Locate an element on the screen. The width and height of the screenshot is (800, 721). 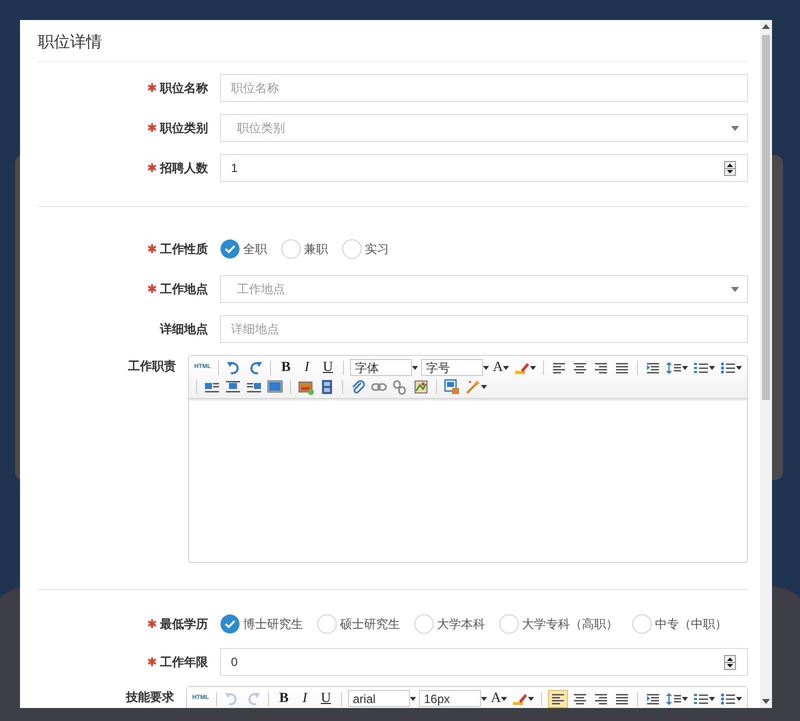
radio-label: 中专（中职） is located at coordinates (691, 624).